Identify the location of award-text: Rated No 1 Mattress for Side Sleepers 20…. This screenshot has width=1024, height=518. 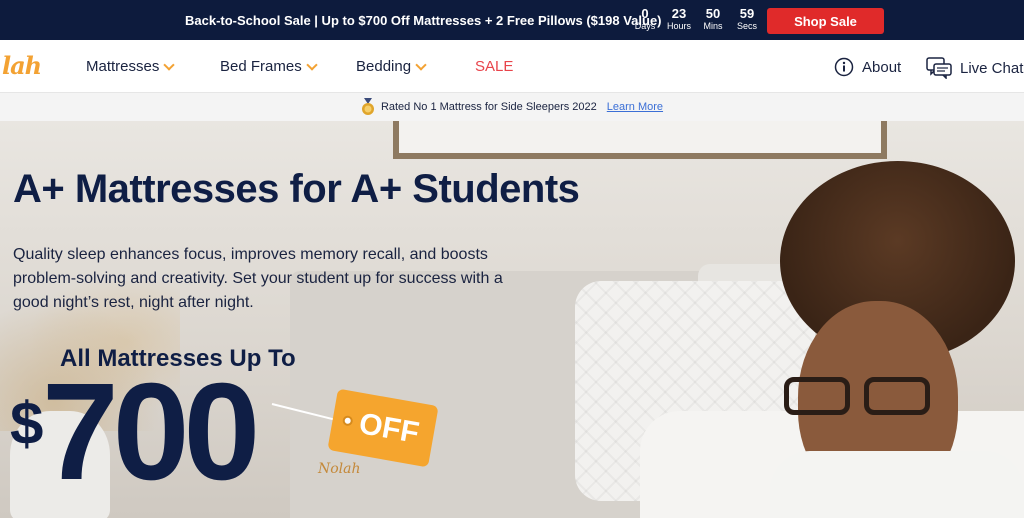
(488, 107).